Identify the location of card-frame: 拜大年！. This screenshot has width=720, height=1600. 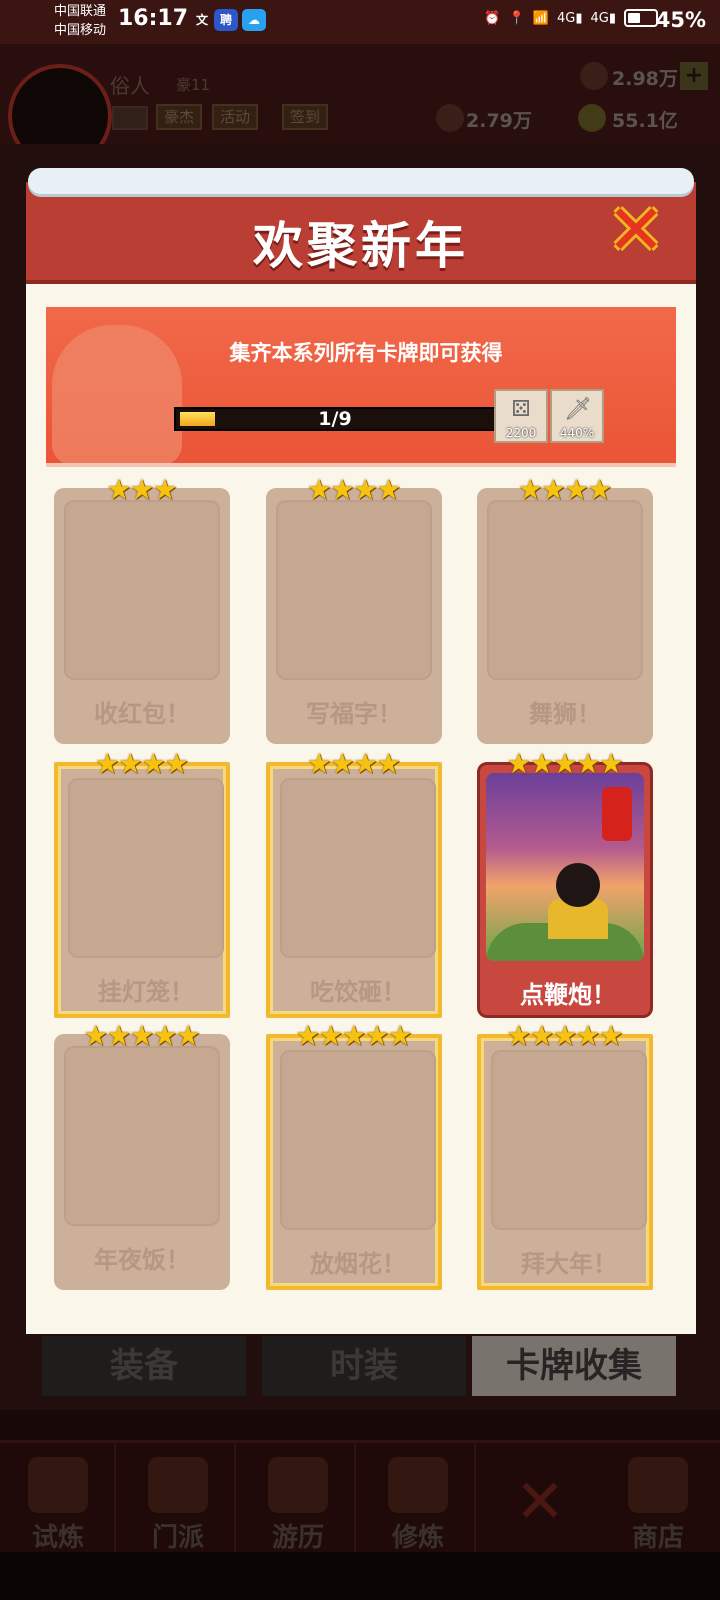
(565, 1162).